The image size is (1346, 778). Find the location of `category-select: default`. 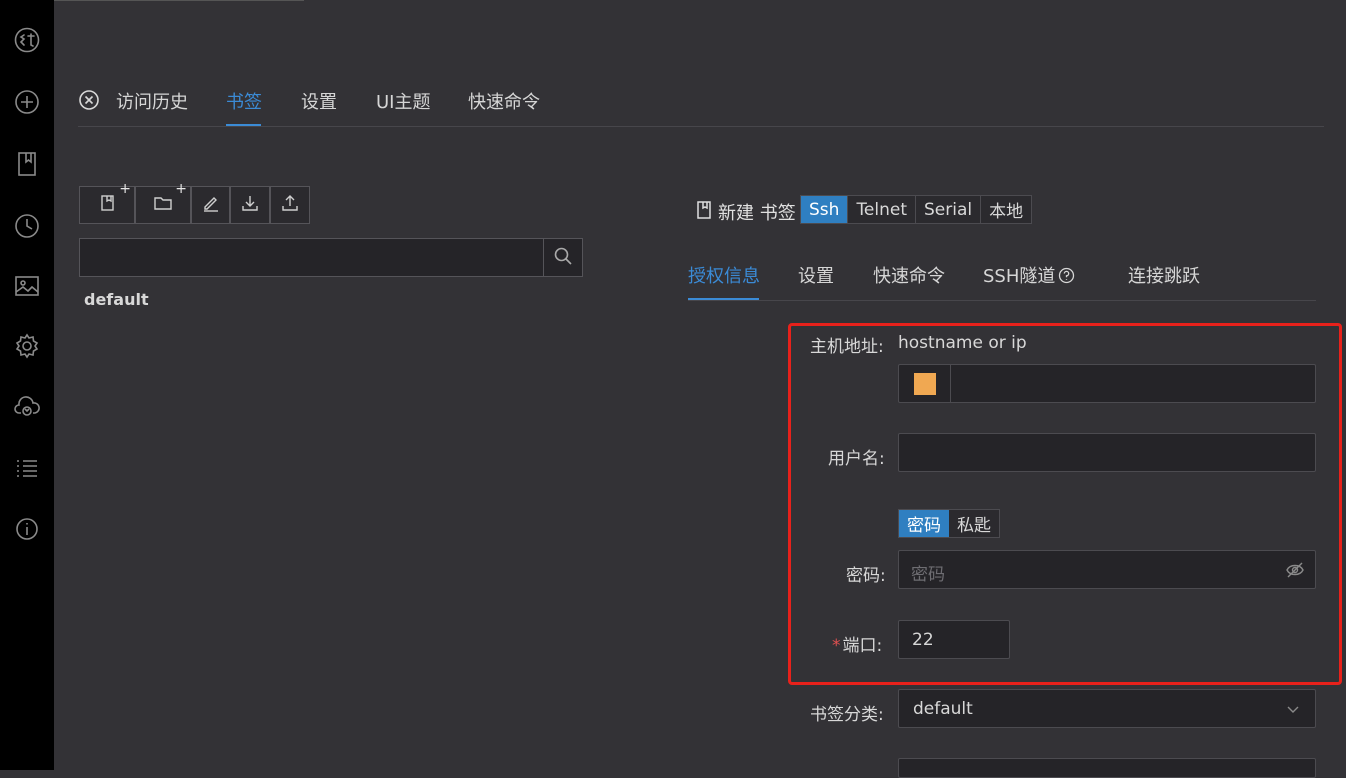

category-select: default is located at coordinates (1107, 708).